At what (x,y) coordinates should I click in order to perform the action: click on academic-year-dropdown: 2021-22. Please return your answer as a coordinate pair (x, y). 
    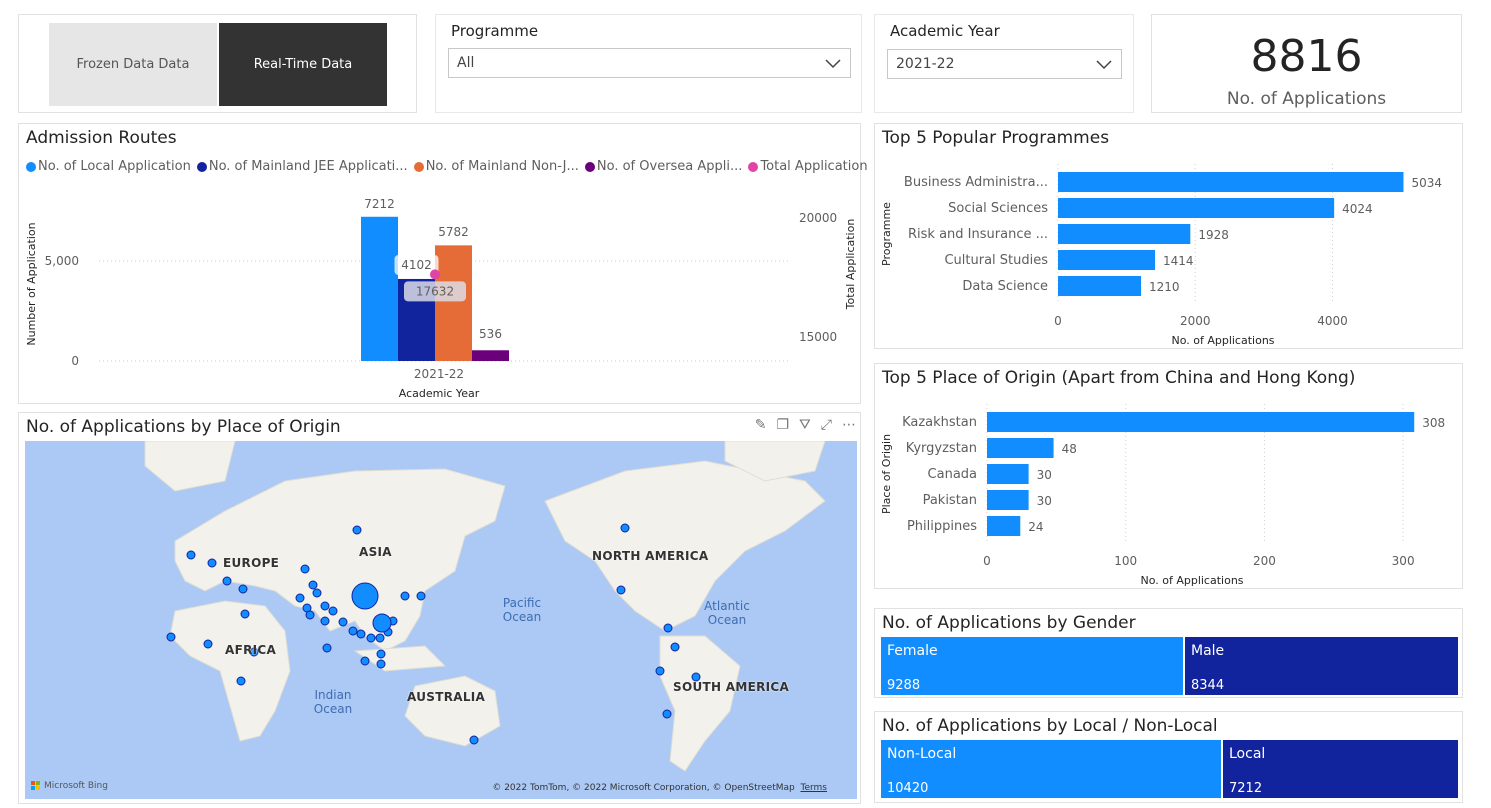
    Looking at the image, I should click on (1004, 64).